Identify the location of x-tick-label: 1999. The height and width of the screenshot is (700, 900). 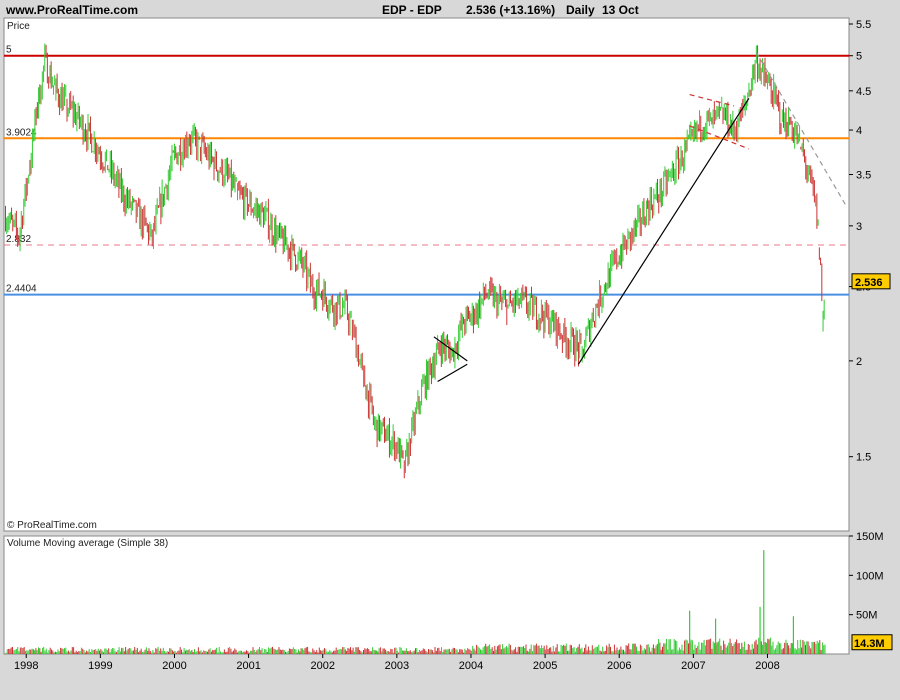
(100, 666).